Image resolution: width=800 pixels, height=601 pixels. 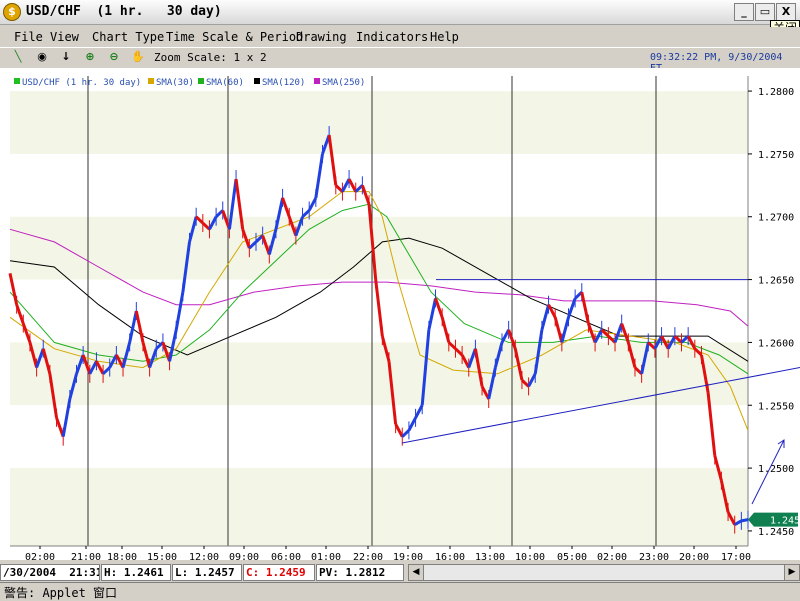 I want to click on x-tick-label: 20:00, so click(x=694, y=556).